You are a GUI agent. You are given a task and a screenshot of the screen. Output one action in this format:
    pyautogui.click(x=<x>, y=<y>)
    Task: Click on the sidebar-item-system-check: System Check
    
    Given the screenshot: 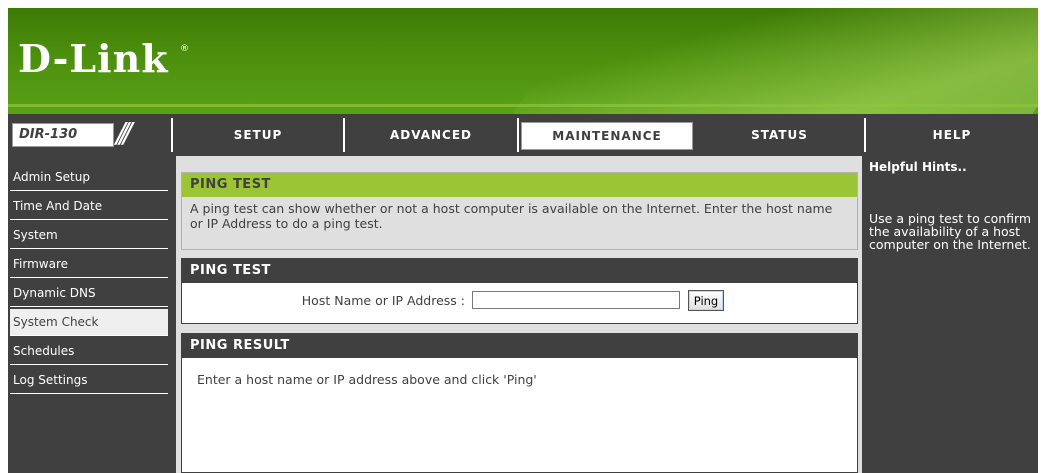 What is the action you would take?
    pyautogui.click(x=89, y=322)
    